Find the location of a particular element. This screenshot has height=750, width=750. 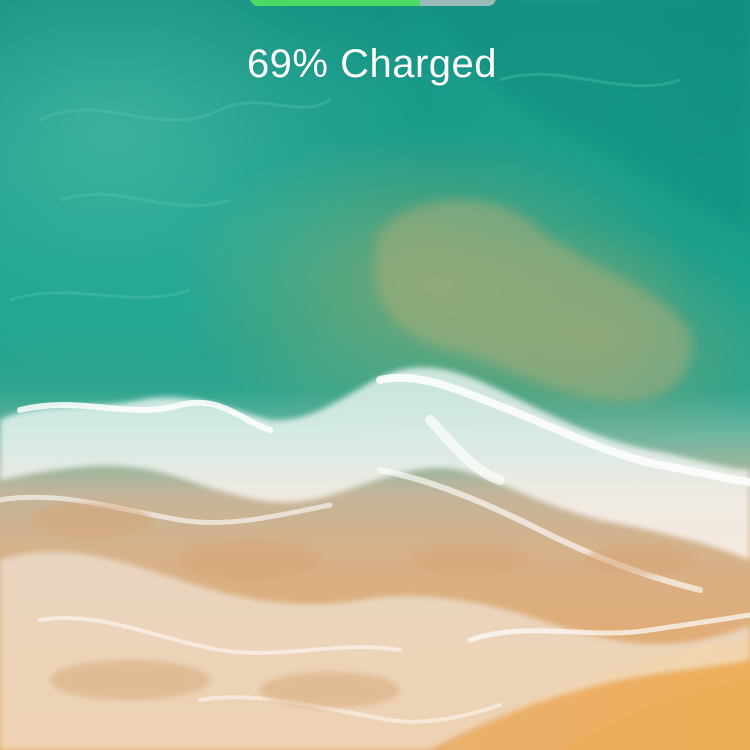

battery-charge-fill is located at coordinates (335, 3).